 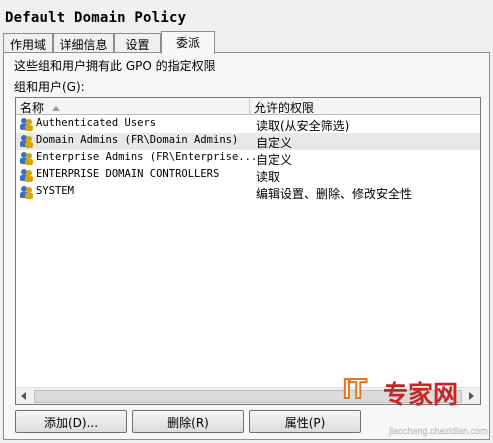 I want to click on list-row: SYSTEM 编辑设置、删除、修改安全性, so click(x=248, y=192).